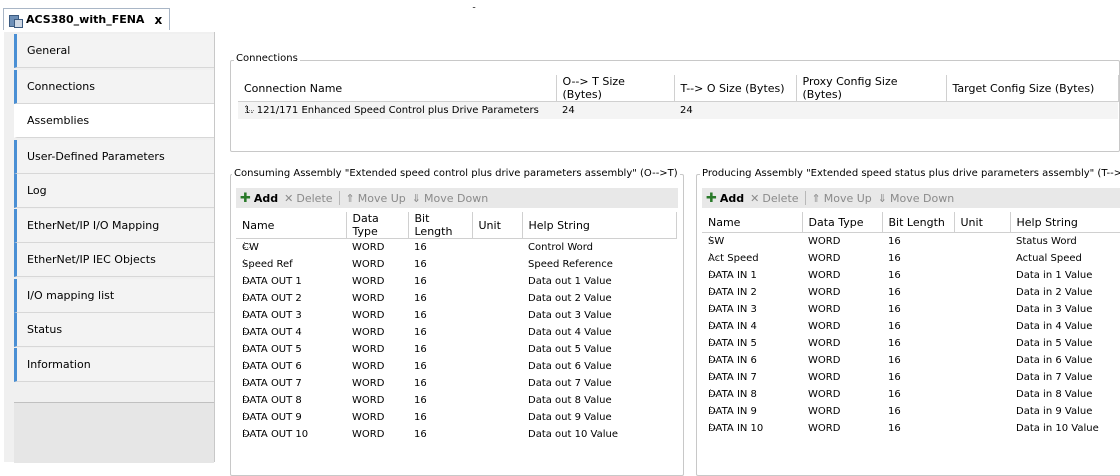 This screenshot has width=1120, height=476. I want to click on nav-item-status: Status, so click(114, 330).